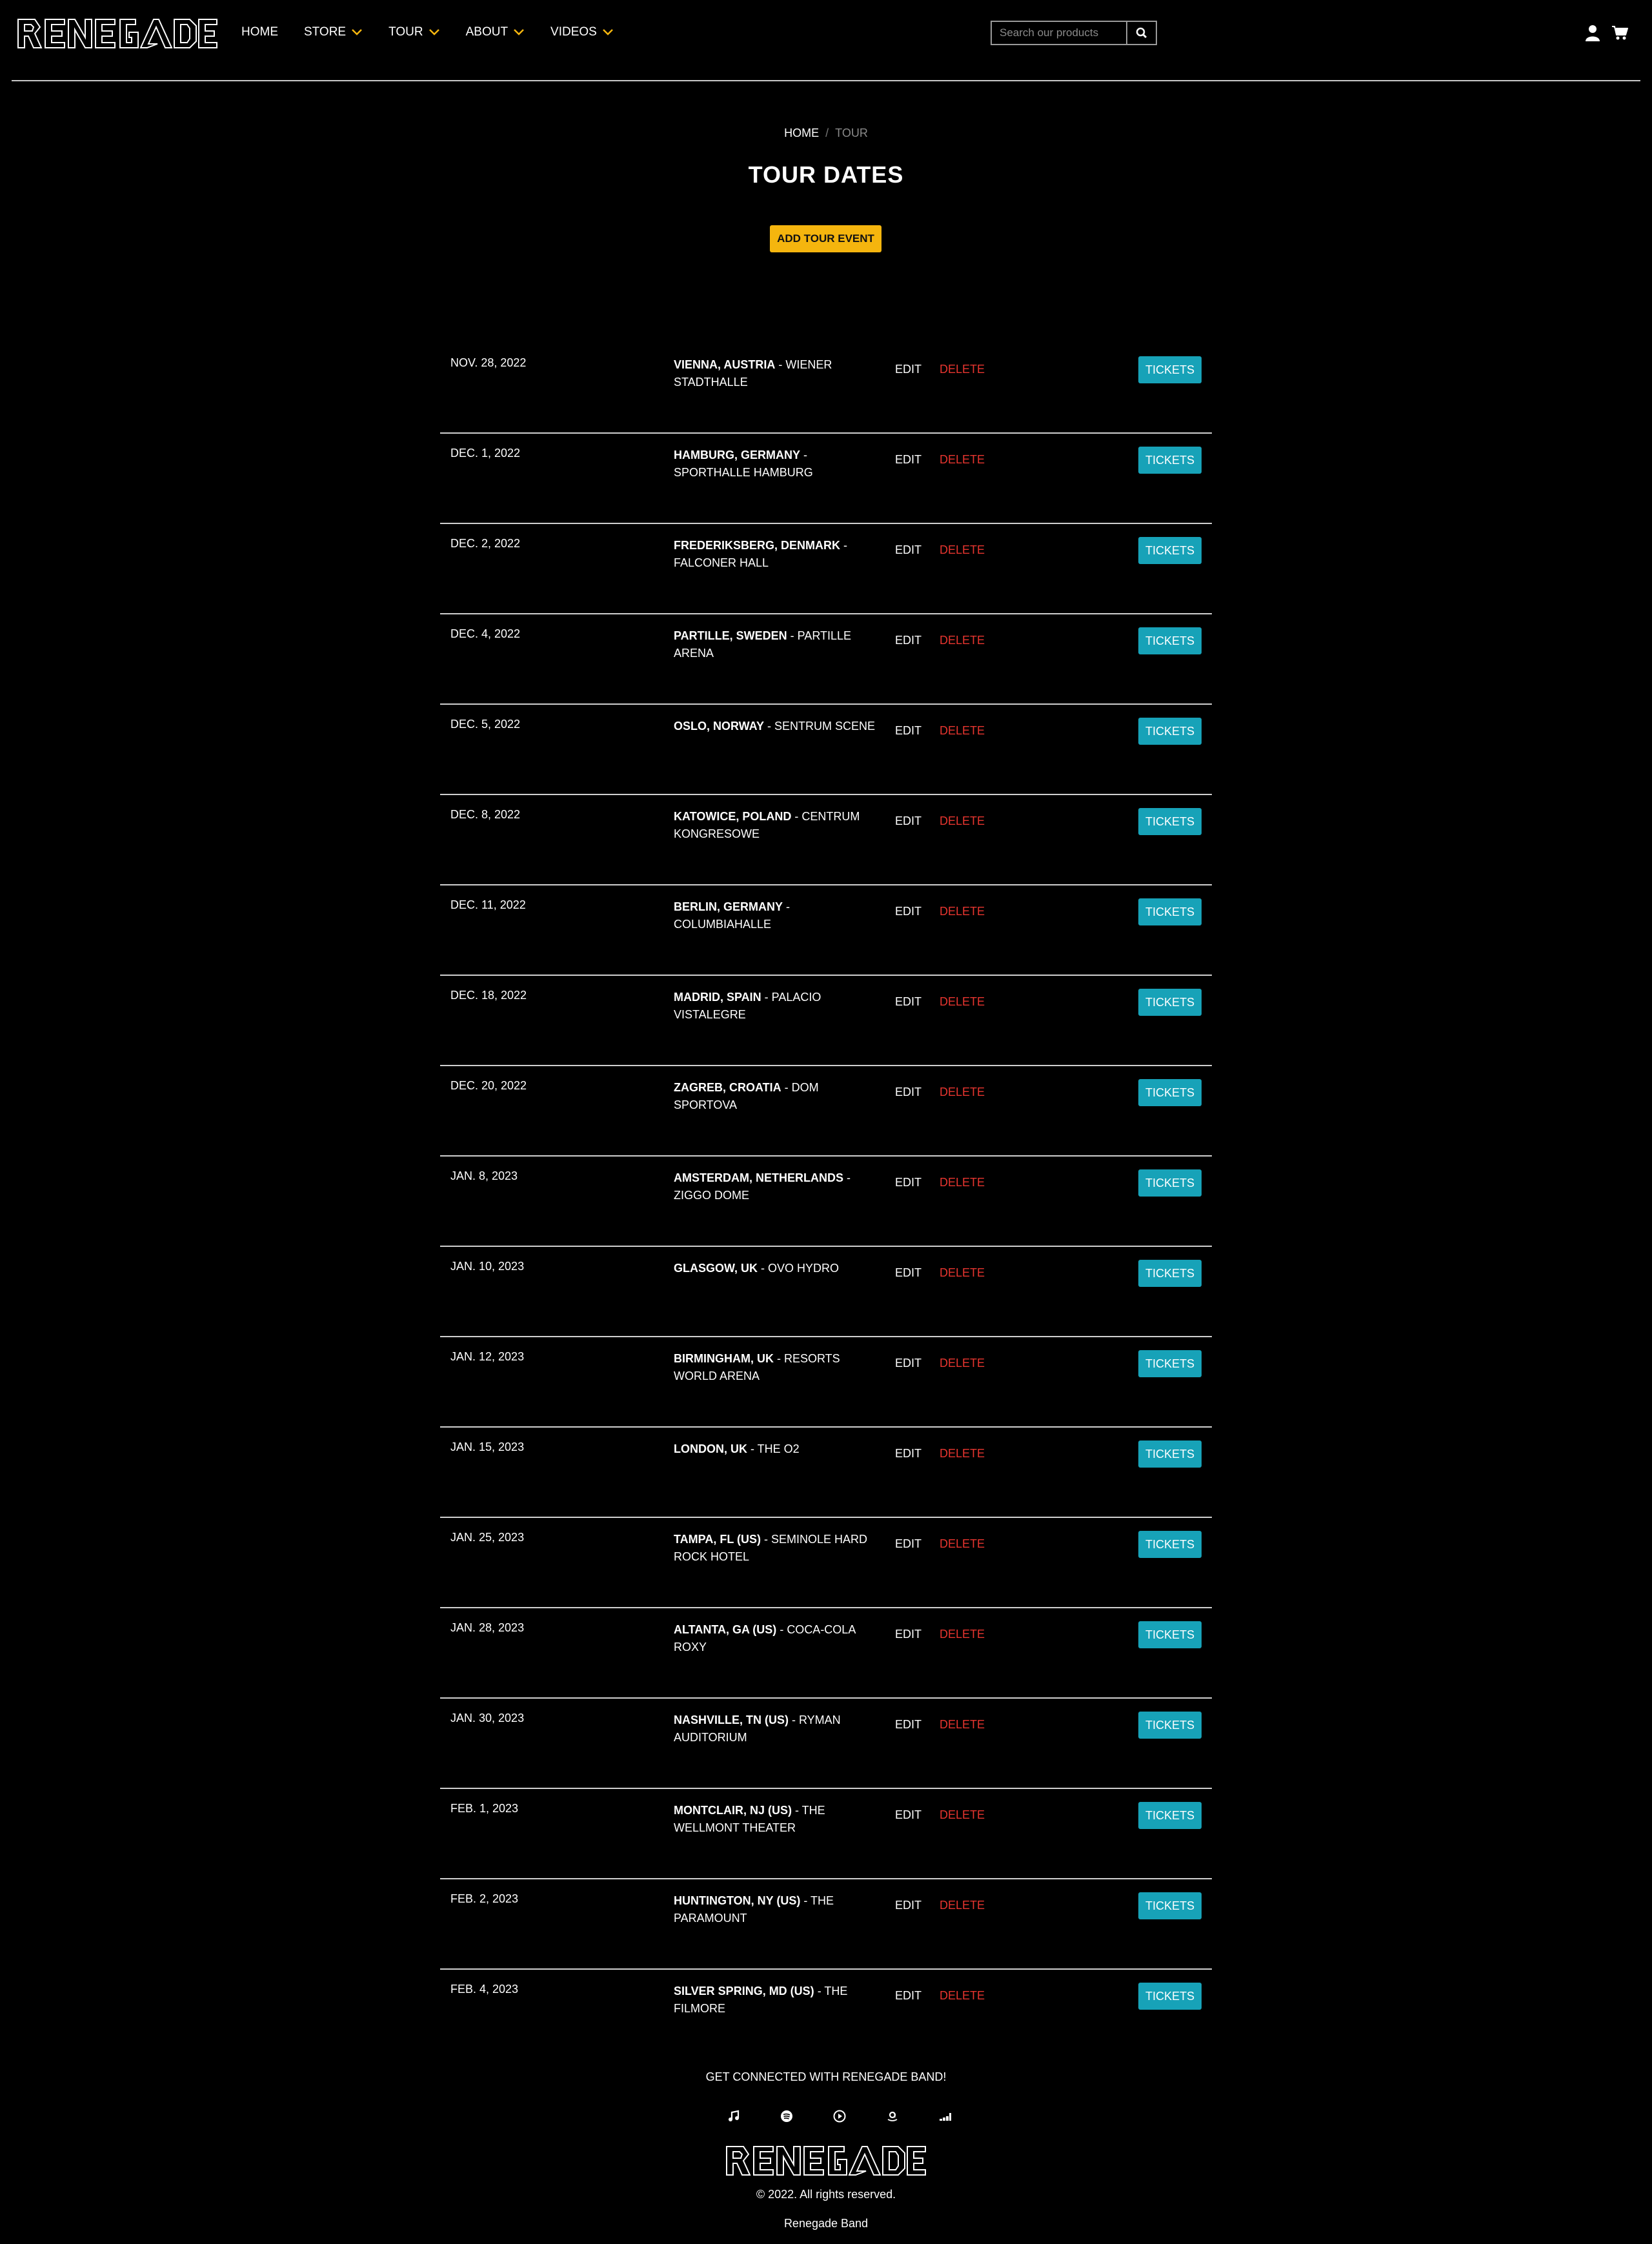  I want to click on spotify-icon, so click(786, 2116).